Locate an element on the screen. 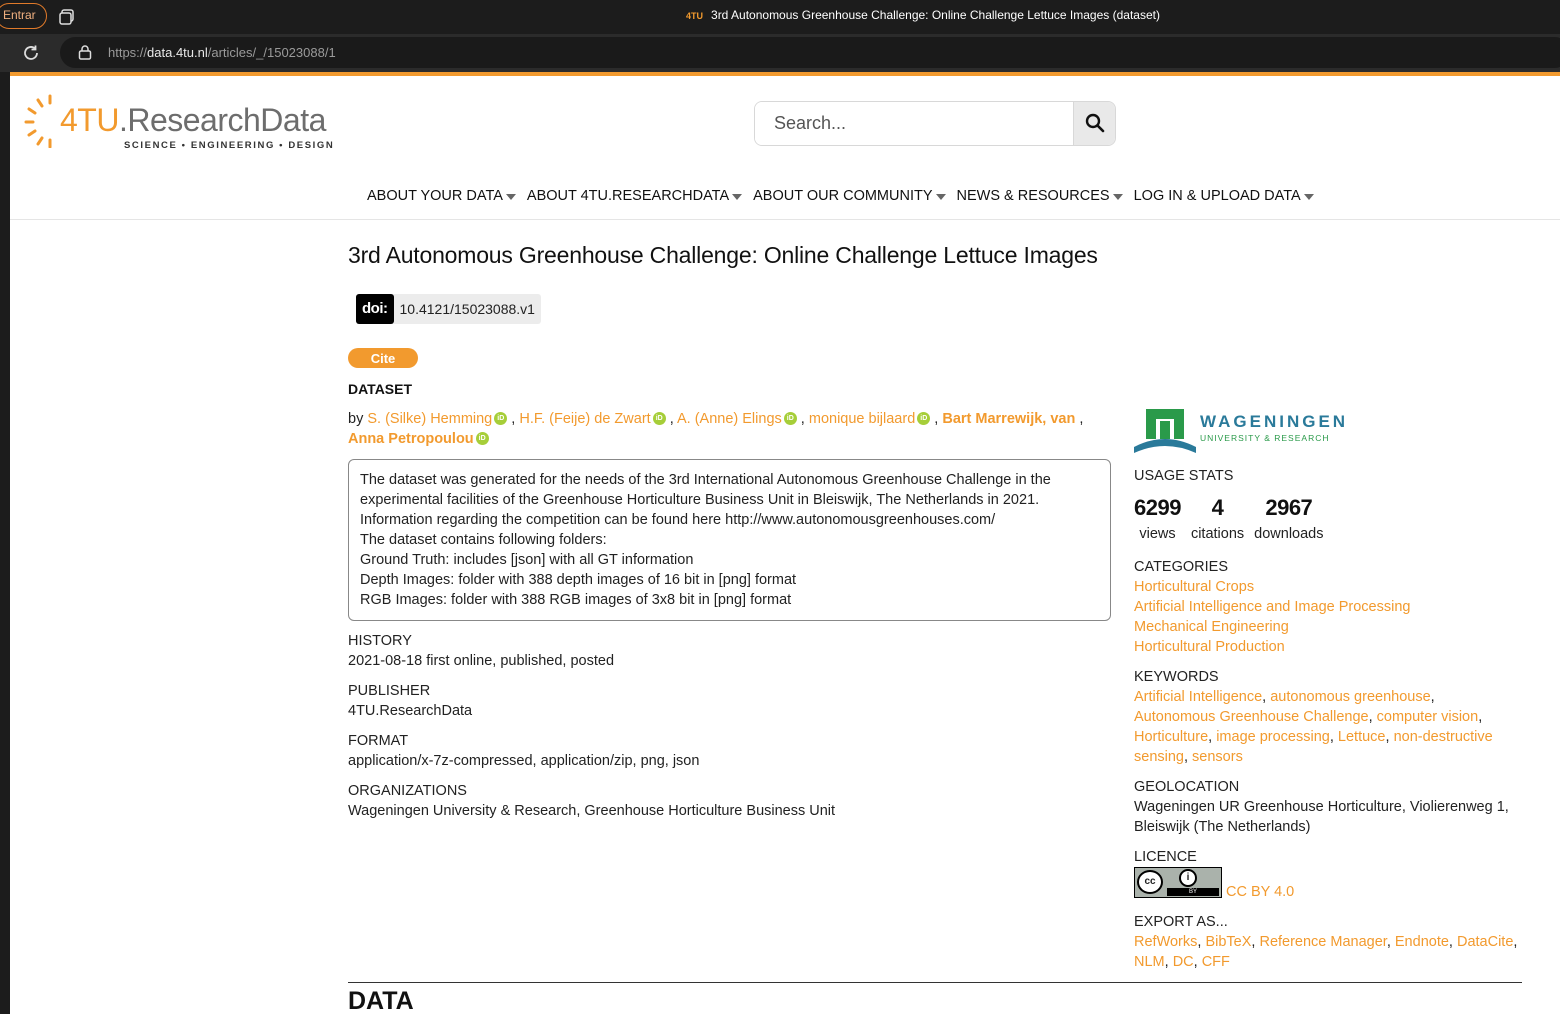 The image size is (1560, 1014). nav-about-4tu: ABOUT 4TU.RESEARCHDATA is located at coordinates (635, 196).